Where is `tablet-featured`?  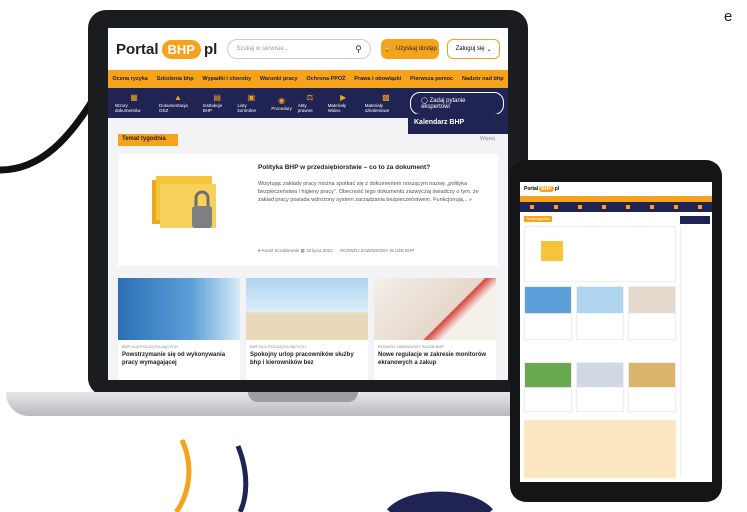 tablet-featured is located at coordinates (600, 254).